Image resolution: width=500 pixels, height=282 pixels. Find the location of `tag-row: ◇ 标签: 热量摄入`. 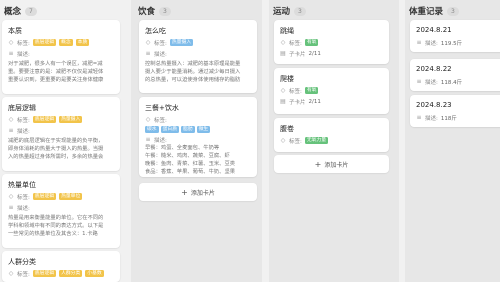

tag-row: ◇ 标签: 热量摄入 is located at coordinates (169, 42).